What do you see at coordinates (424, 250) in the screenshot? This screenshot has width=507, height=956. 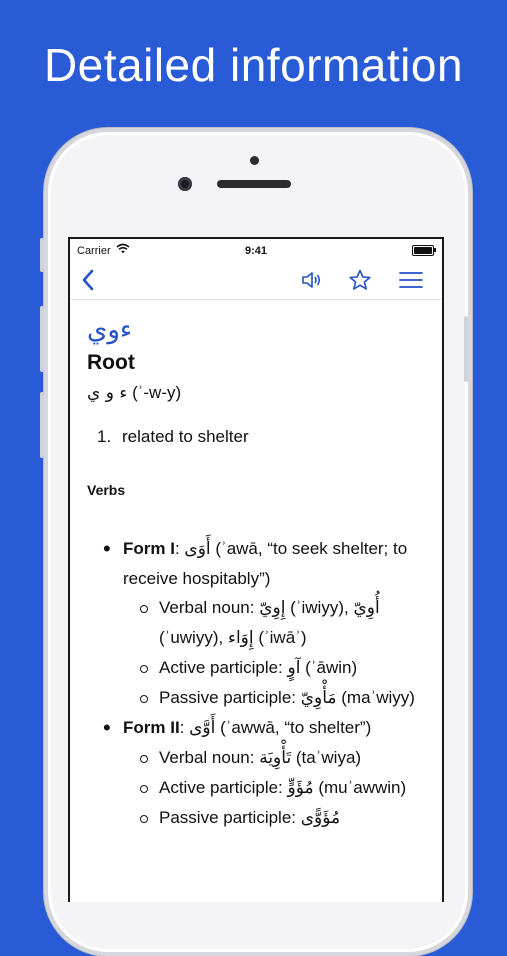 I see `battery-icon` at bounding box center [424, 250].